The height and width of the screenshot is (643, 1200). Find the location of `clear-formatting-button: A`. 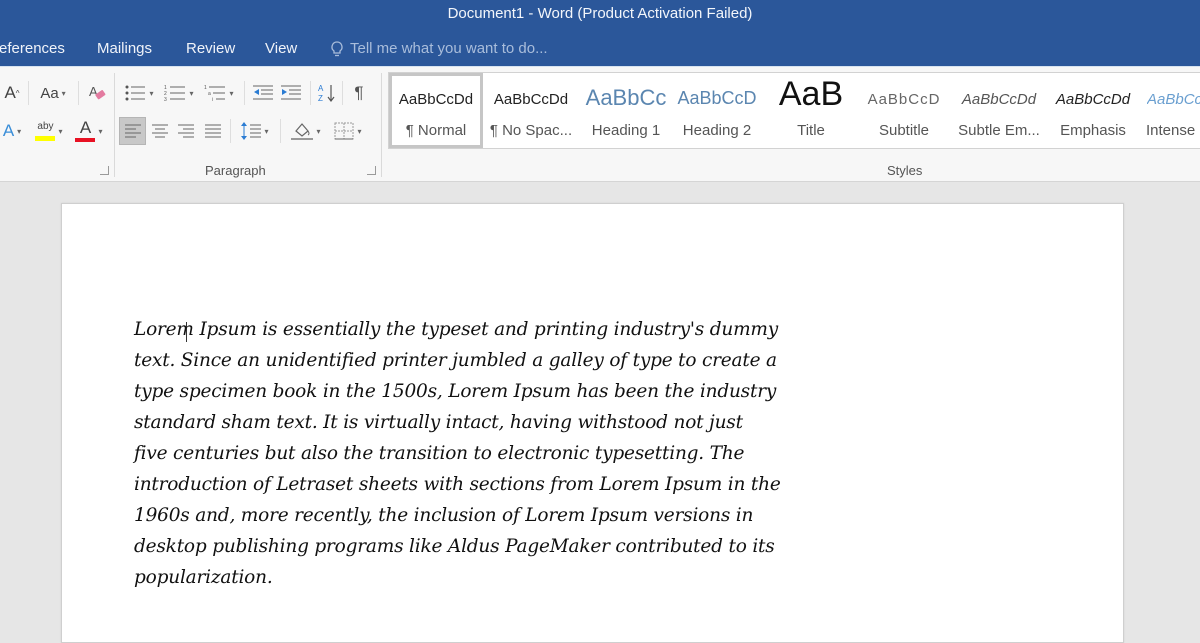

clear-formatting-button: A is located at coordinates (97, 93).